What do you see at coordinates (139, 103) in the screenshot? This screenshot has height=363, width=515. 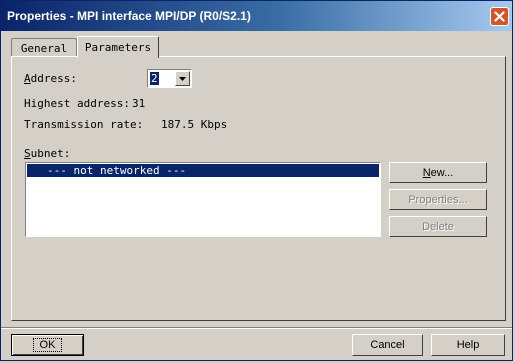 I see `highest-address-value: 31` at bounding box center [139, 103].